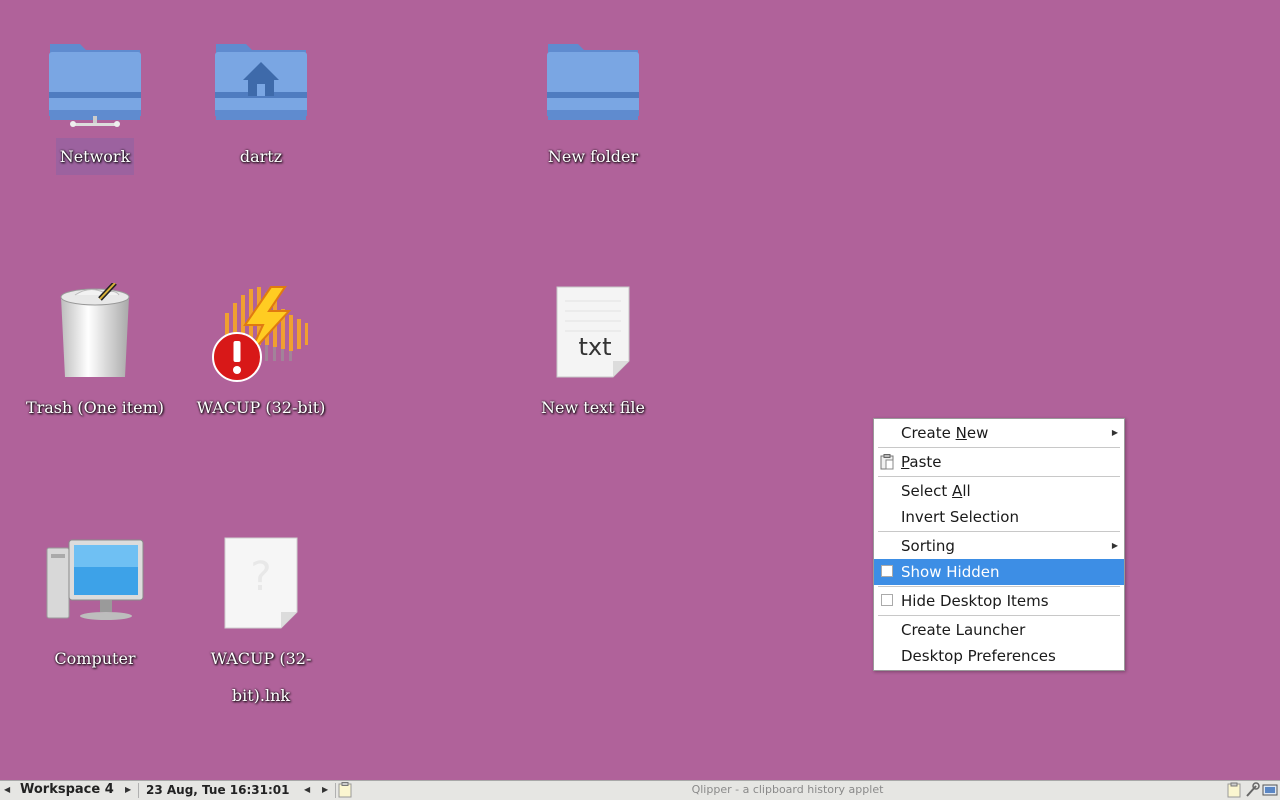 The image size is (1280, 800). I want to click on text-file-icon: txt, so click(593, 332).